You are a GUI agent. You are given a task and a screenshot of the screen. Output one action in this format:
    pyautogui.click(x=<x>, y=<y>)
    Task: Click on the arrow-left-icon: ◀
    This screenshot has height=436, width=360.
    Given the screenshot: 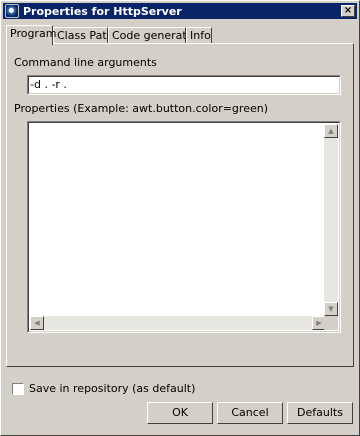 What is the action you would take?
    pyautogui.click(x=37, y=323)
    